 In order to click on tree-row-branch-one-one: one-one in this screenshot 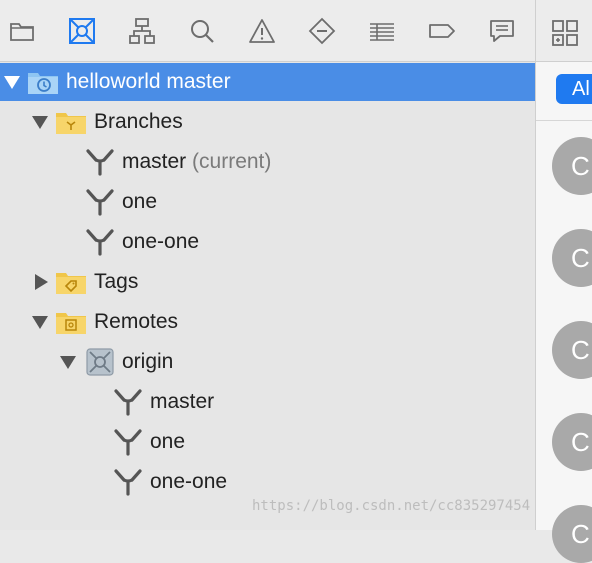, I will do `click(267, 242)`.